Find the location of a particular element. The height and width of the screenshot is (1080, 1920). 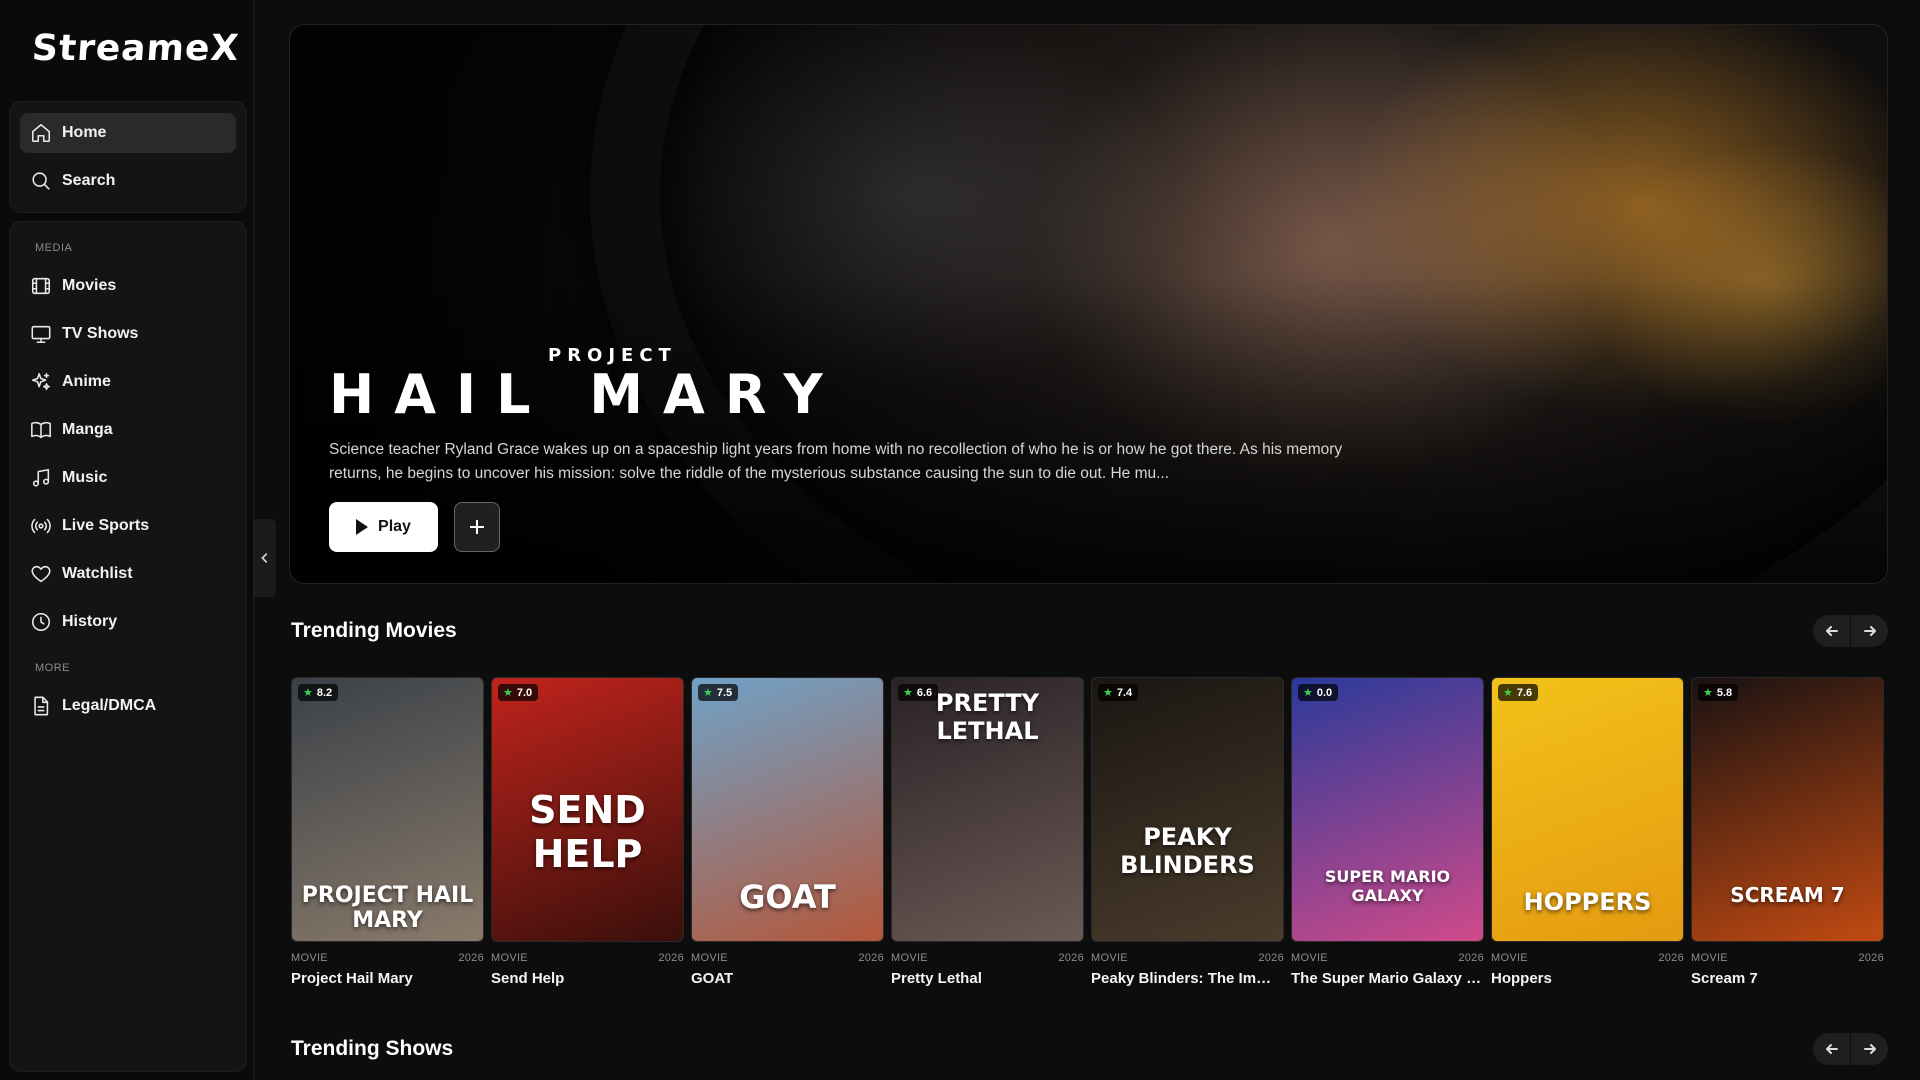

movie-card: GOAT ★ 7.5 MOVIE 2026 GOAT is located at coordinates (787, 832).